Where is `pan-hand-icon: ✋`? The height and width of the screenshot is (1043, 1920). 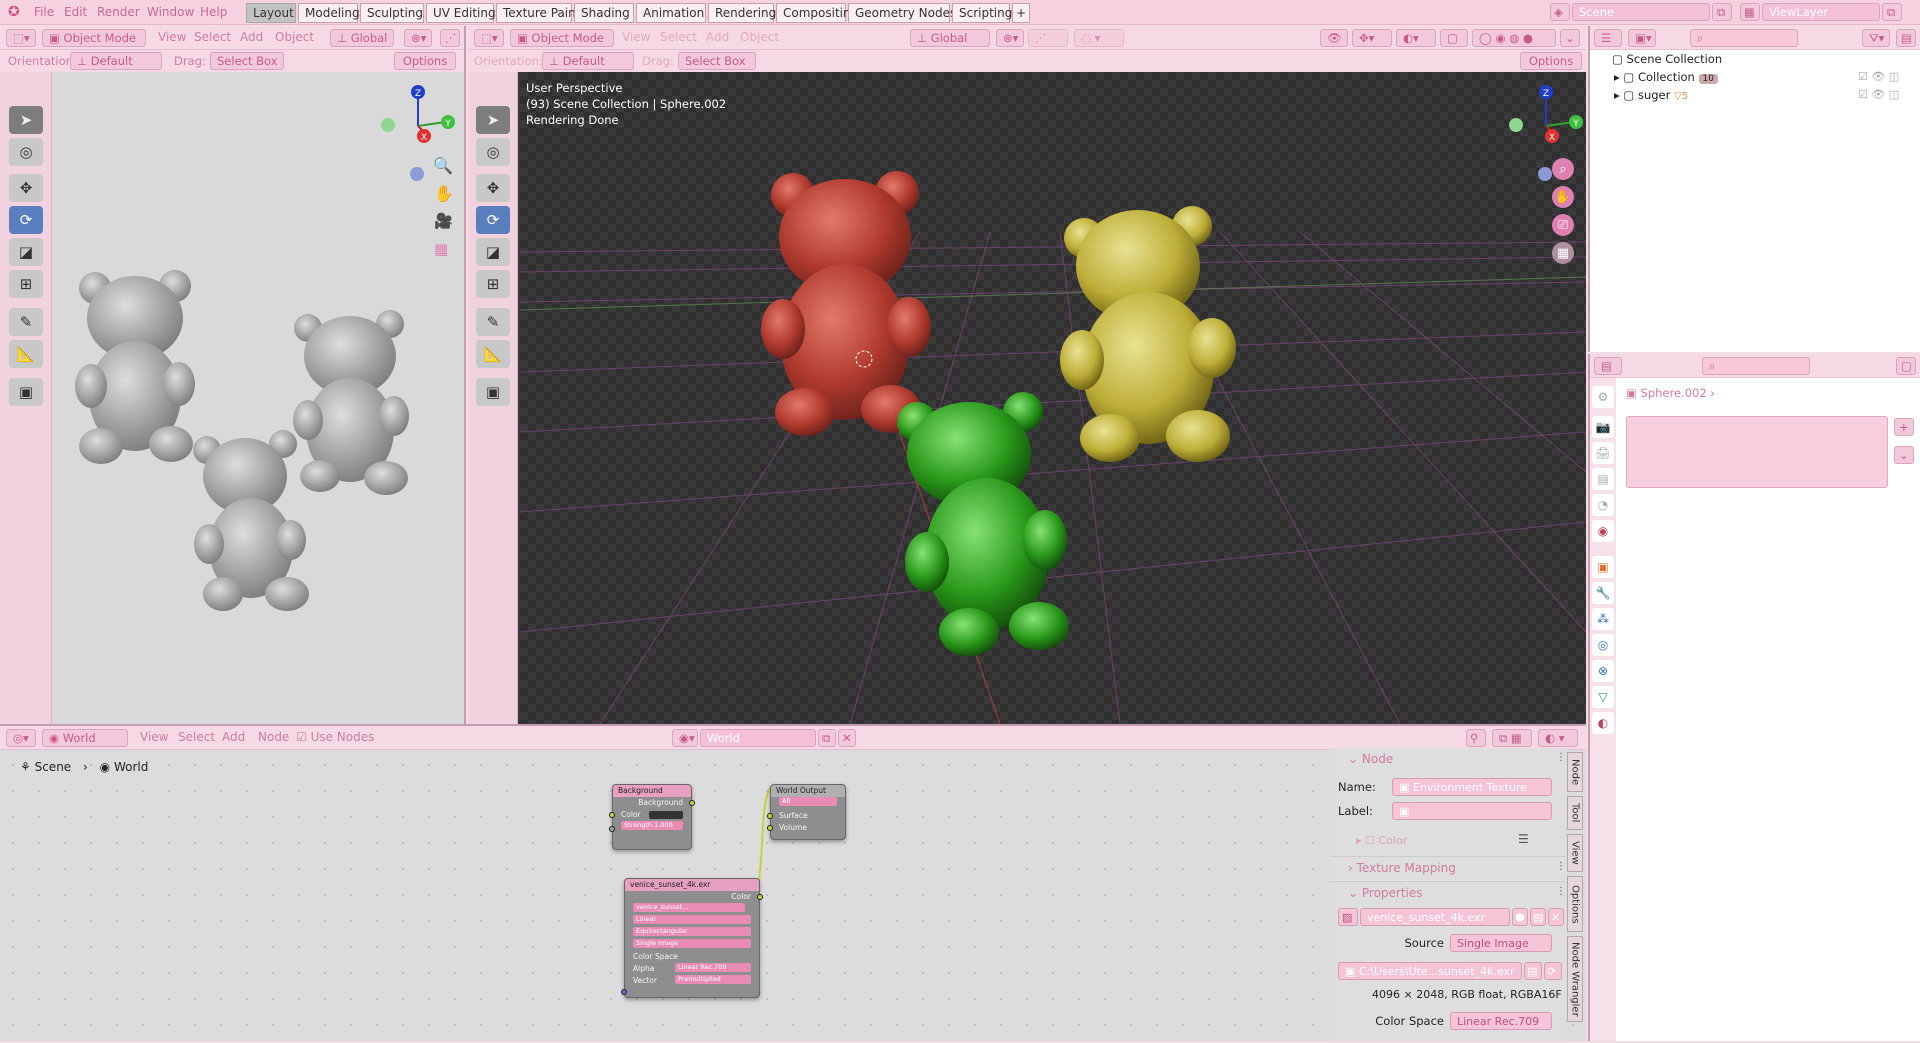
pan-hand-icon: ✋ is located at coordinates (1563, 197).